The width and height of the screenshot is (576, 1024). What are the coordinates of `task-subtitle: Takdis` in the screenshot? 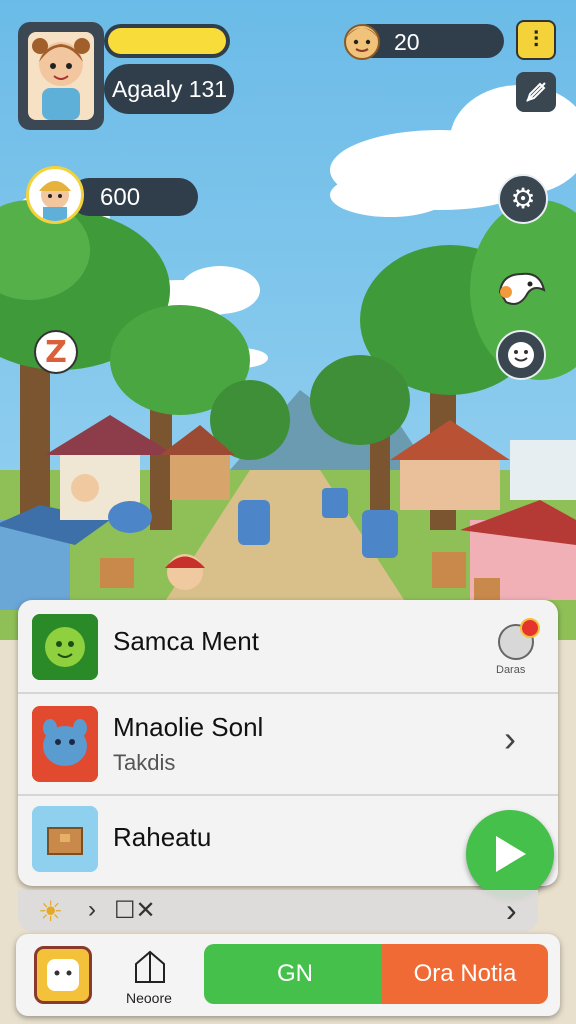 It's located at (144, 762).